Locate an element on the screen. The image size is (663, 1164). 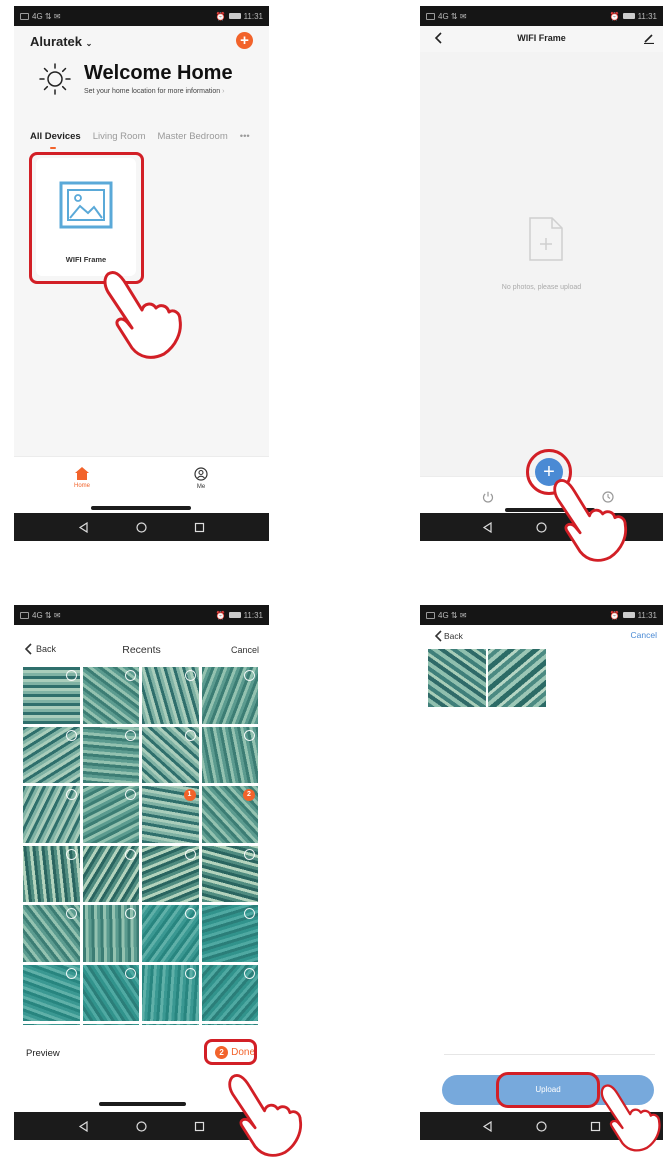
empty-message: No photos, please upload is located at coordinates (541, 287).